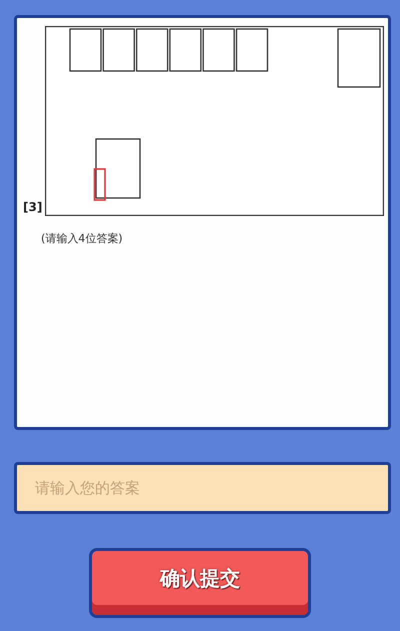 Image resolution: width=400 pixels, height=631 pixels. I want to click on question-number: [3], so click(33, 207).